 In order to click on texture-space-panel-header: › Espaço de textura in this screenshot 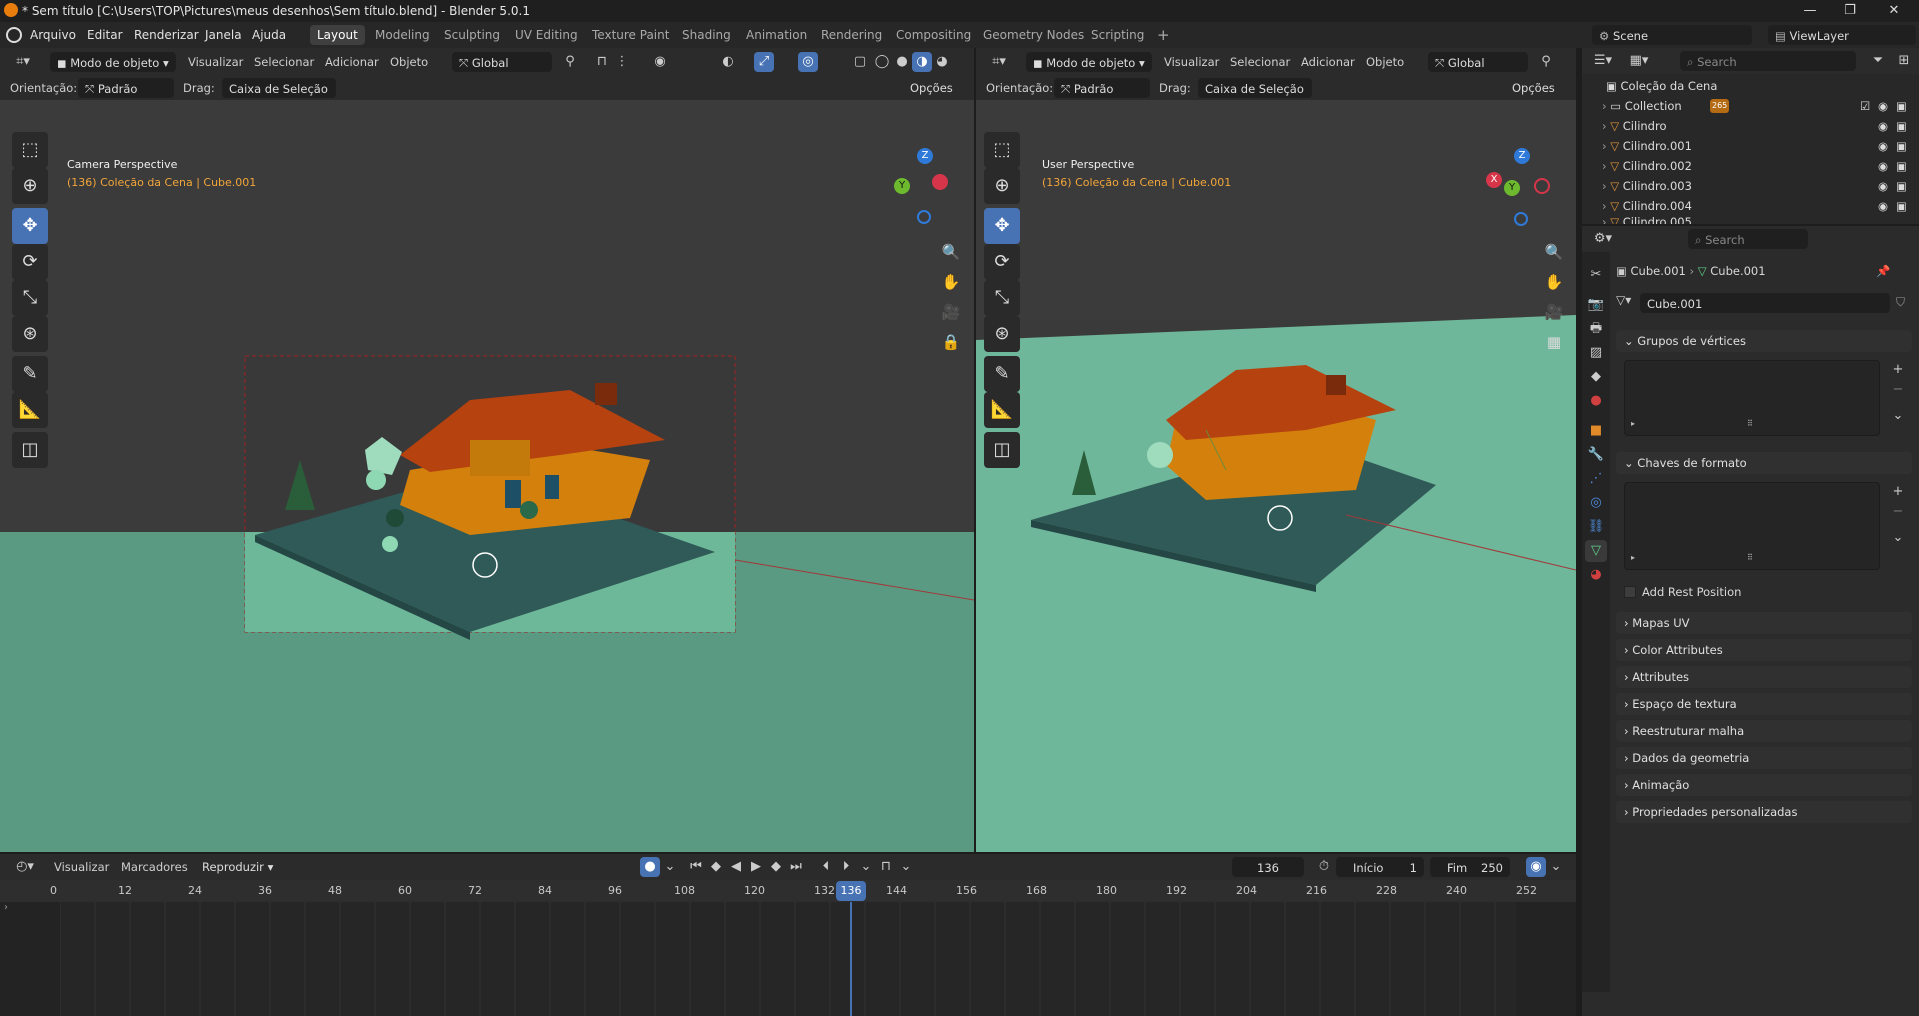, I will do `click(1764, 704)`.